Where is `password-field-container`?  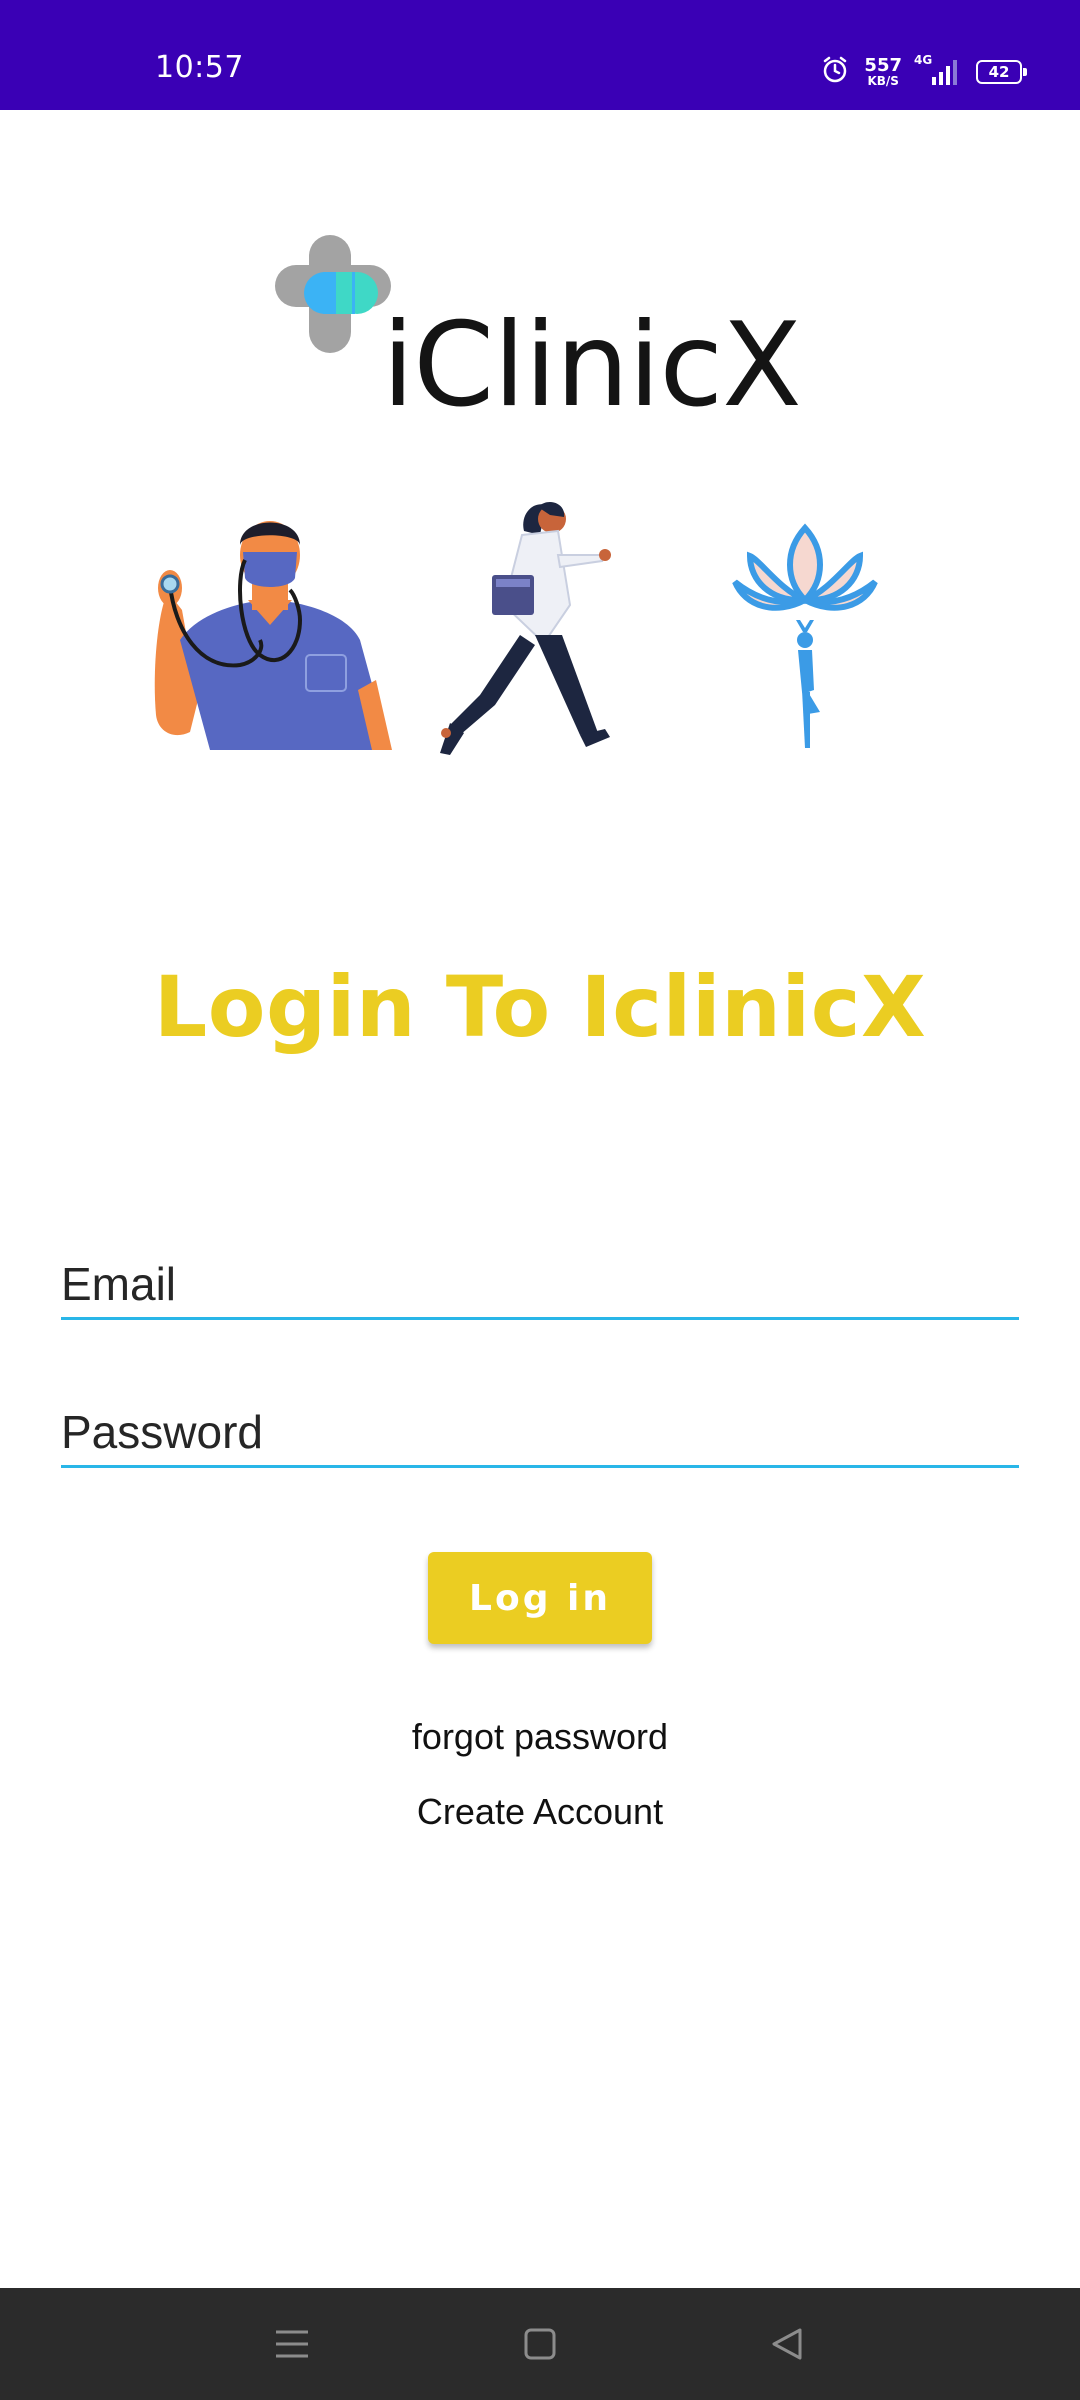
password-field-container is located at coordinates (540, 1433).